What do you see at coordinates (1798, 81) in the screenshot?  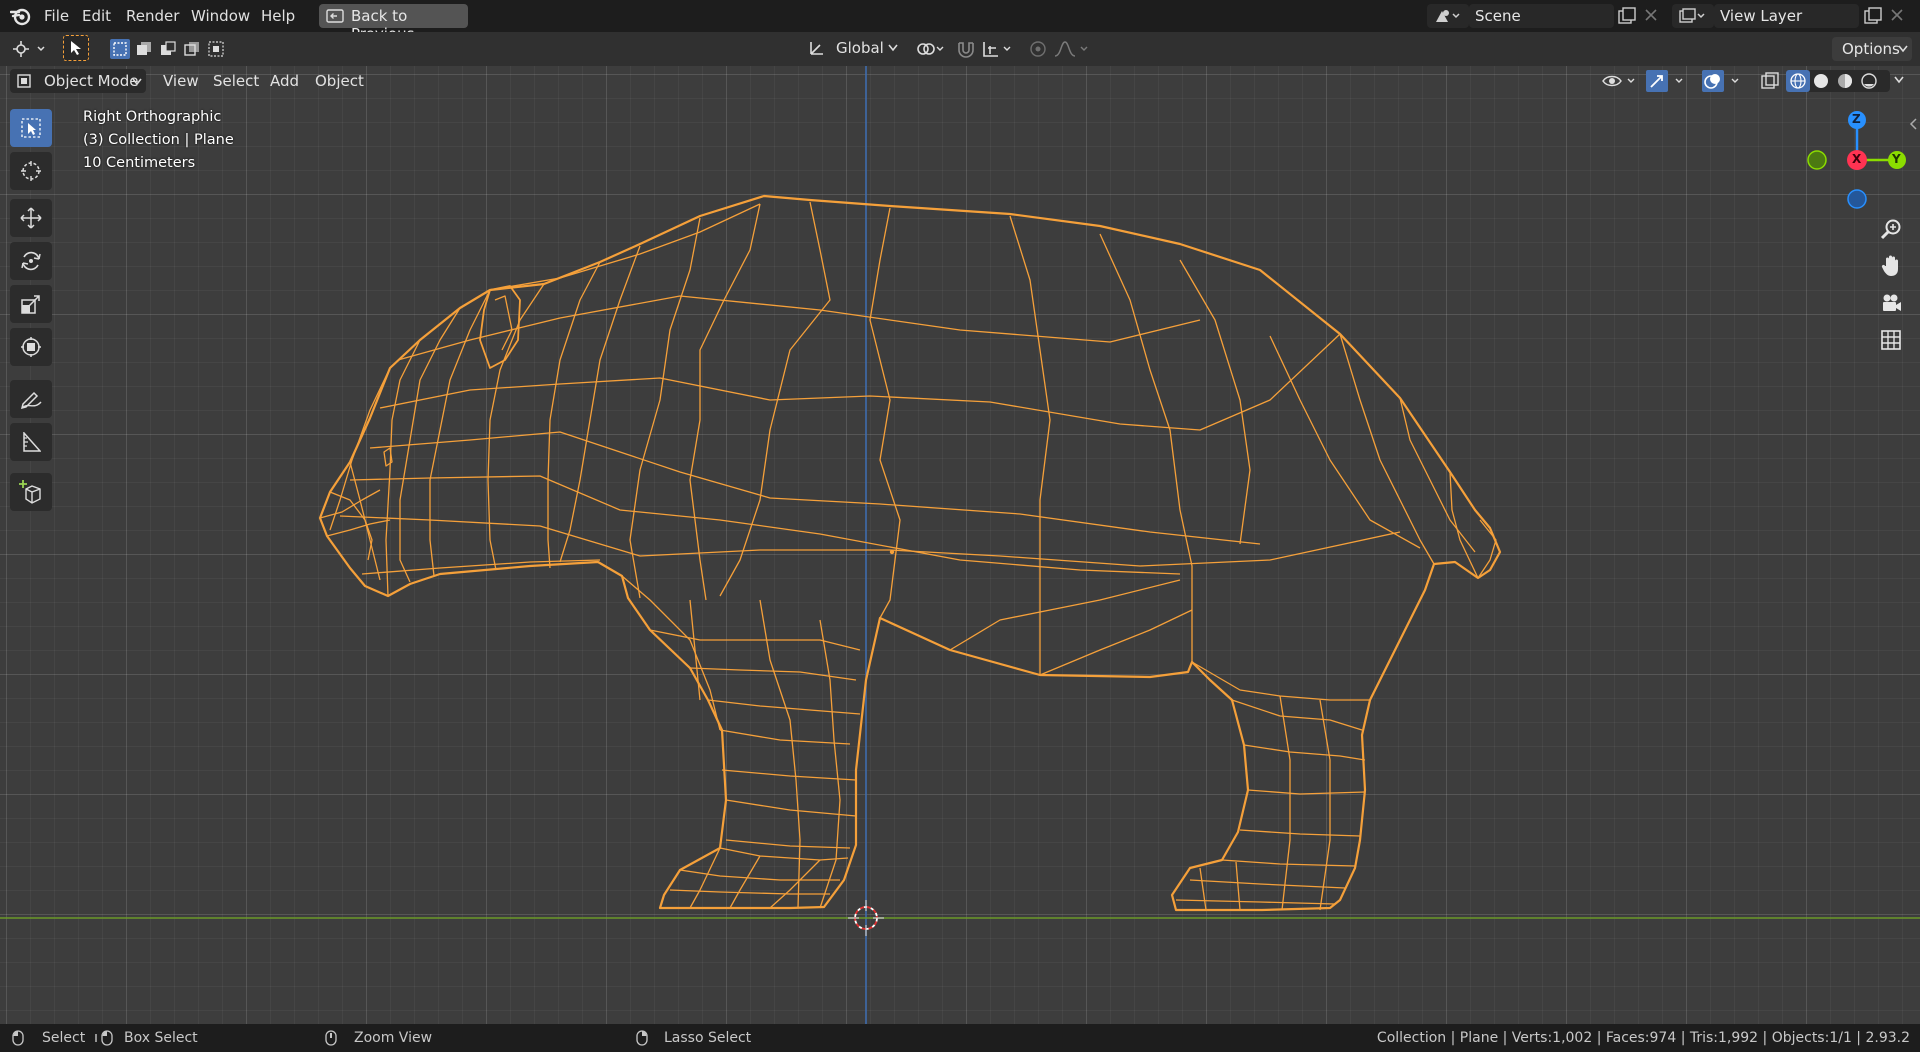 I see `wireframe-shading-icon` at bounding box center [1798, 81].